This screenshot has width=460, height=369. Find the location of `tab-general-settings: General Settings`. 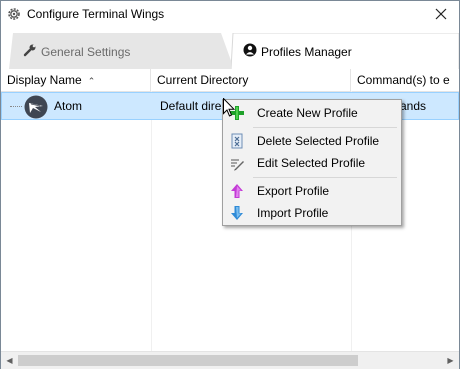

tab-general-settings: General Settings is located at coordinates (121, 51).